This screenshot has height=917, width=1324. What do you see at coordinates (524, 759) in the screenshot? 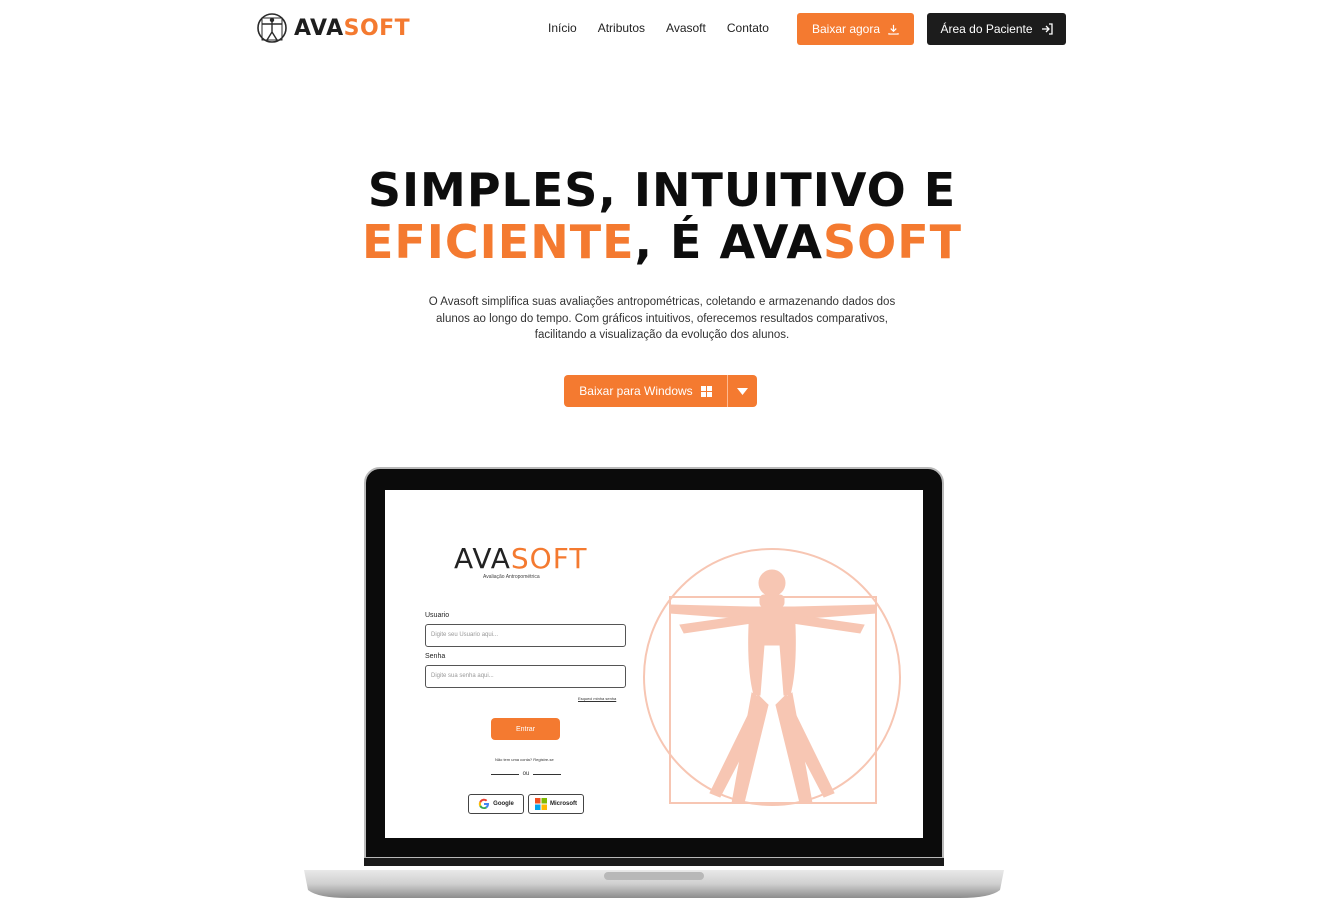
I see `signup-link: Não tem uma conta? Registre-se` at bounding box center [524, 759].